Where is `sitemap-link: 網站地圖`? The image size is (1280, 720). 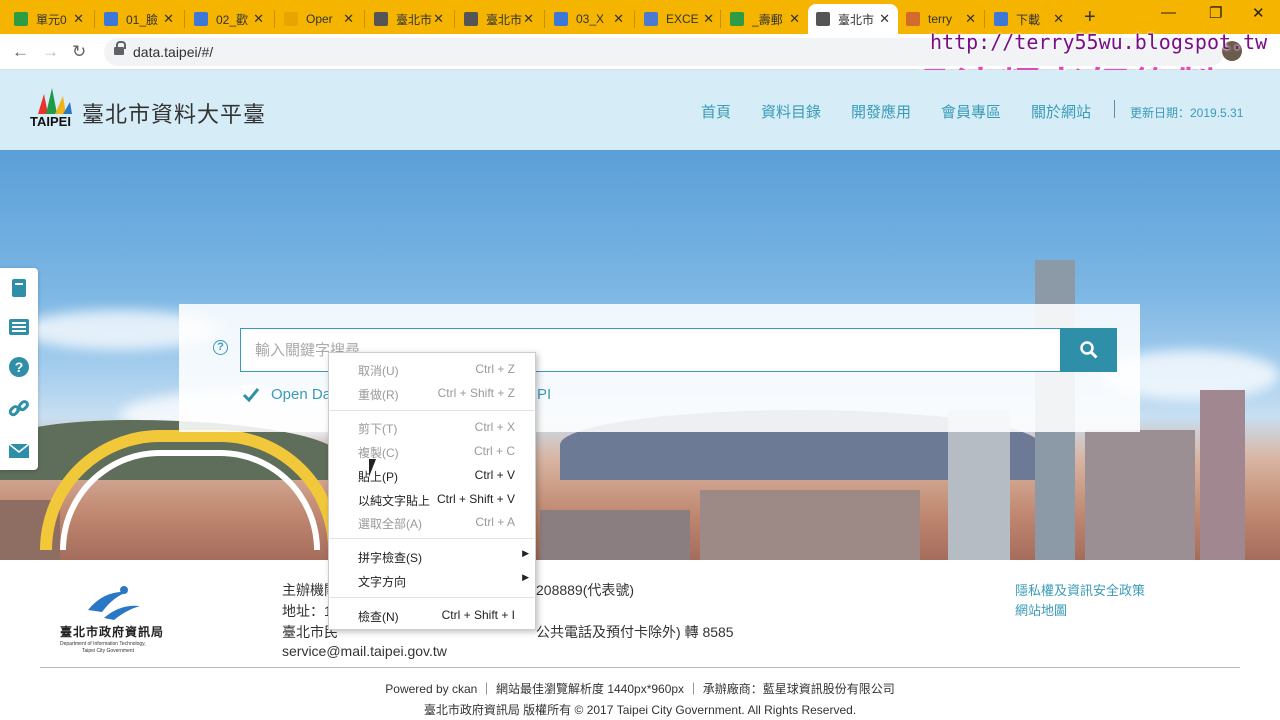
sitemap-link: 網站地圖 is located at coordinates (1041, 609).